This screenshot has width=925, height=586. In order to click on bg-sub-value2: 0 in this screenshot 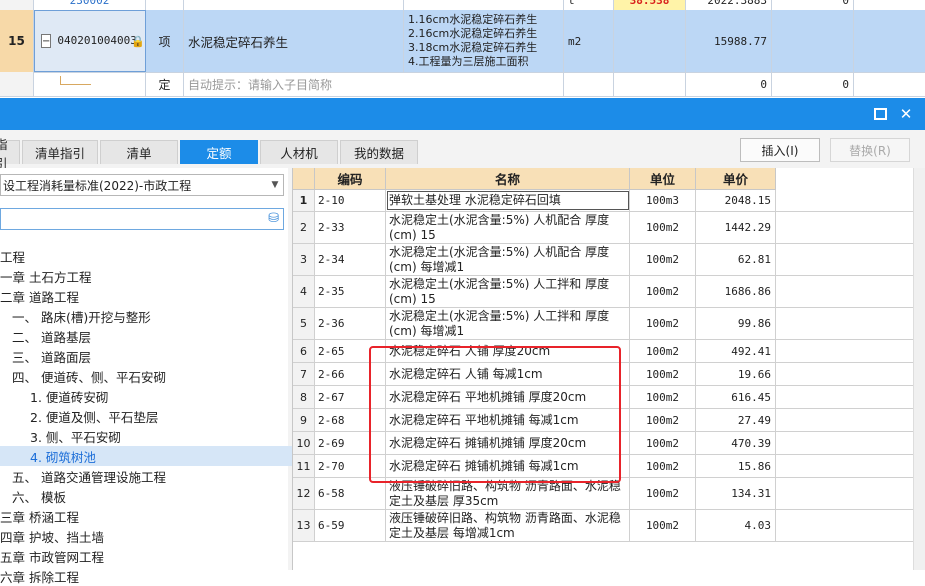, I will do `click(813, 84)`.